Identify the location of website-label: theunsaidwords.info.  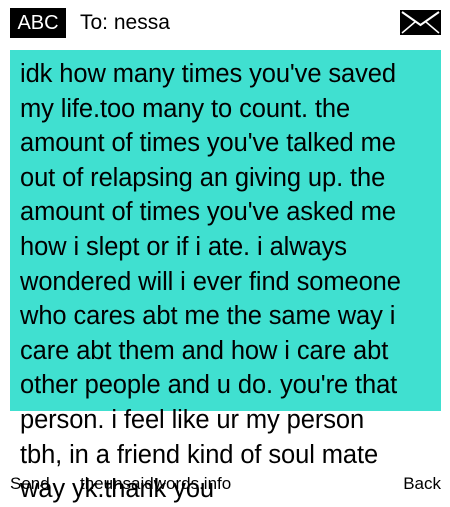
(156, 483).